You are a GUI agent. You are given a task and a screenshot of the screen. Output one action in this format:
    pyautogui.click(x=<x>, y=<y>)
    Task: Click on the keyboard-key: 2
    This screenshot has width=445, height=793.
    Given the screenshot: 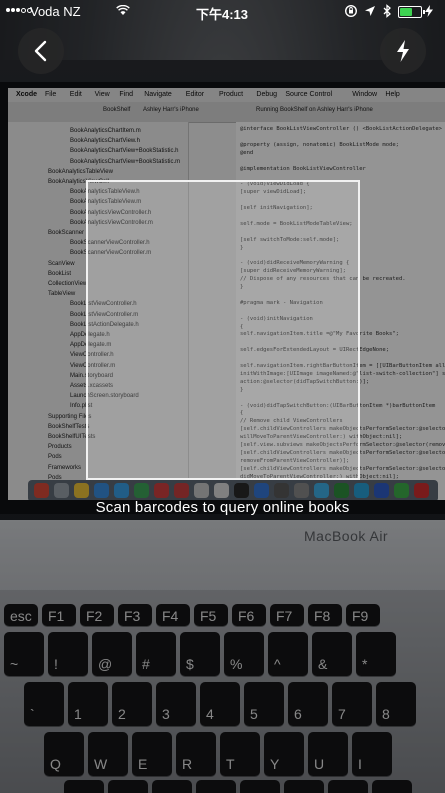 What is the action you would take?
    pyautogui.click(x=132, y=704)
    